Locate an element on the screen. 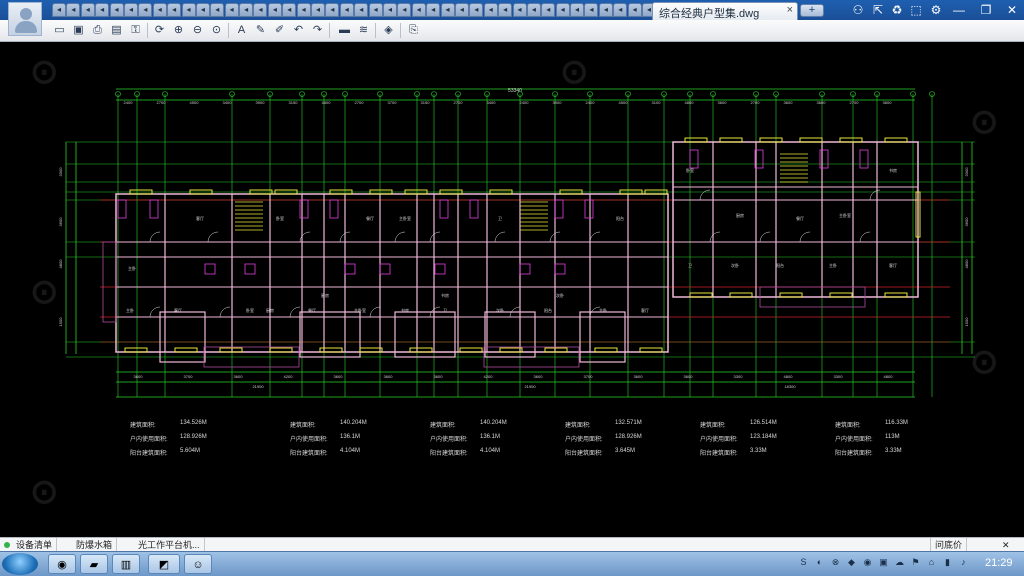 This screenshot has height=576, width=1024. zoom-window-icon: ⊙ is located at coordinates (216, 30).